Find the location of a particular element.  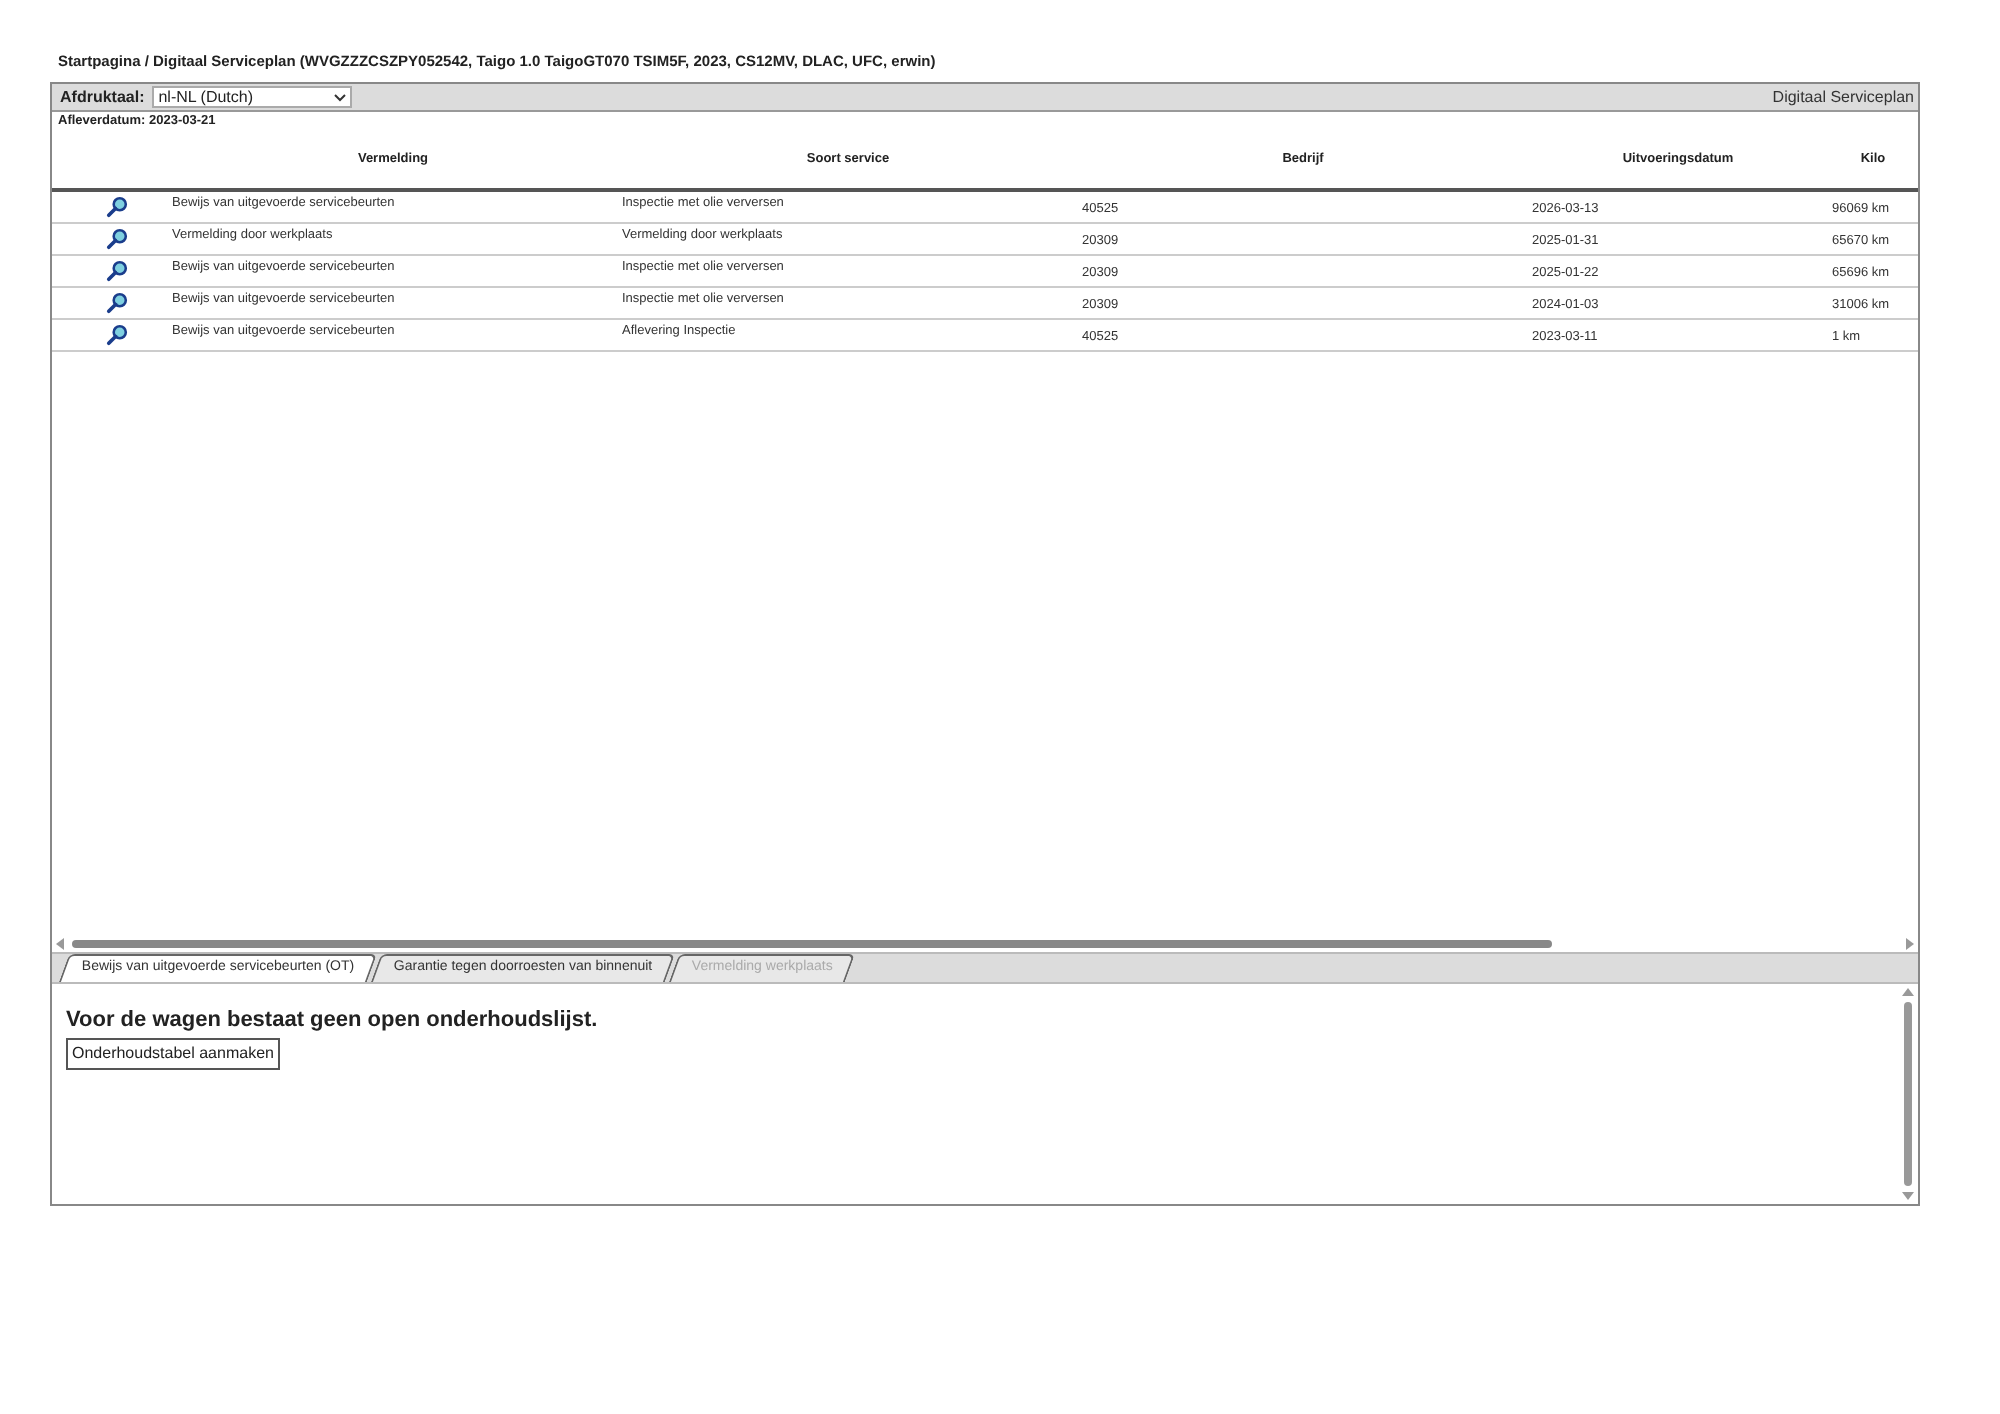

horizontal-scrollbar is located at coordinates (985, 944).